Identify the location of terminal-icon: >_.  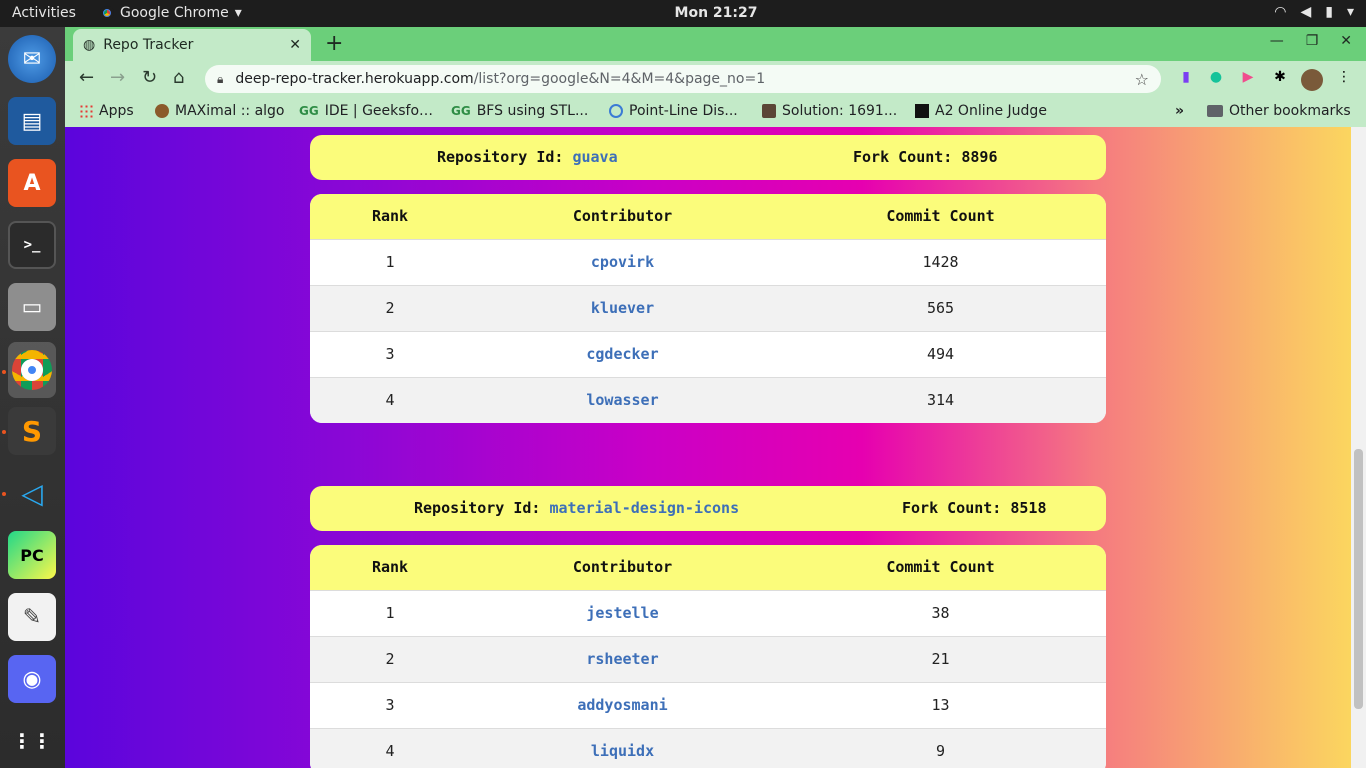
(32, 245).